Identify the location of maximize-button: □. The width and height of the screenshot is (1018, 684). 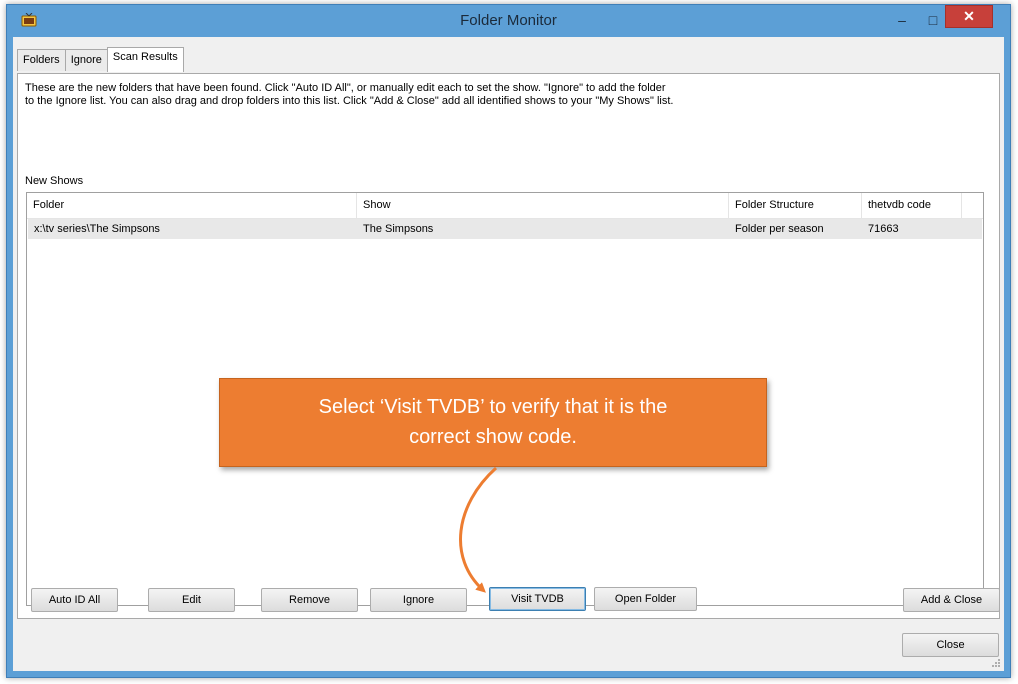
(933, 20).